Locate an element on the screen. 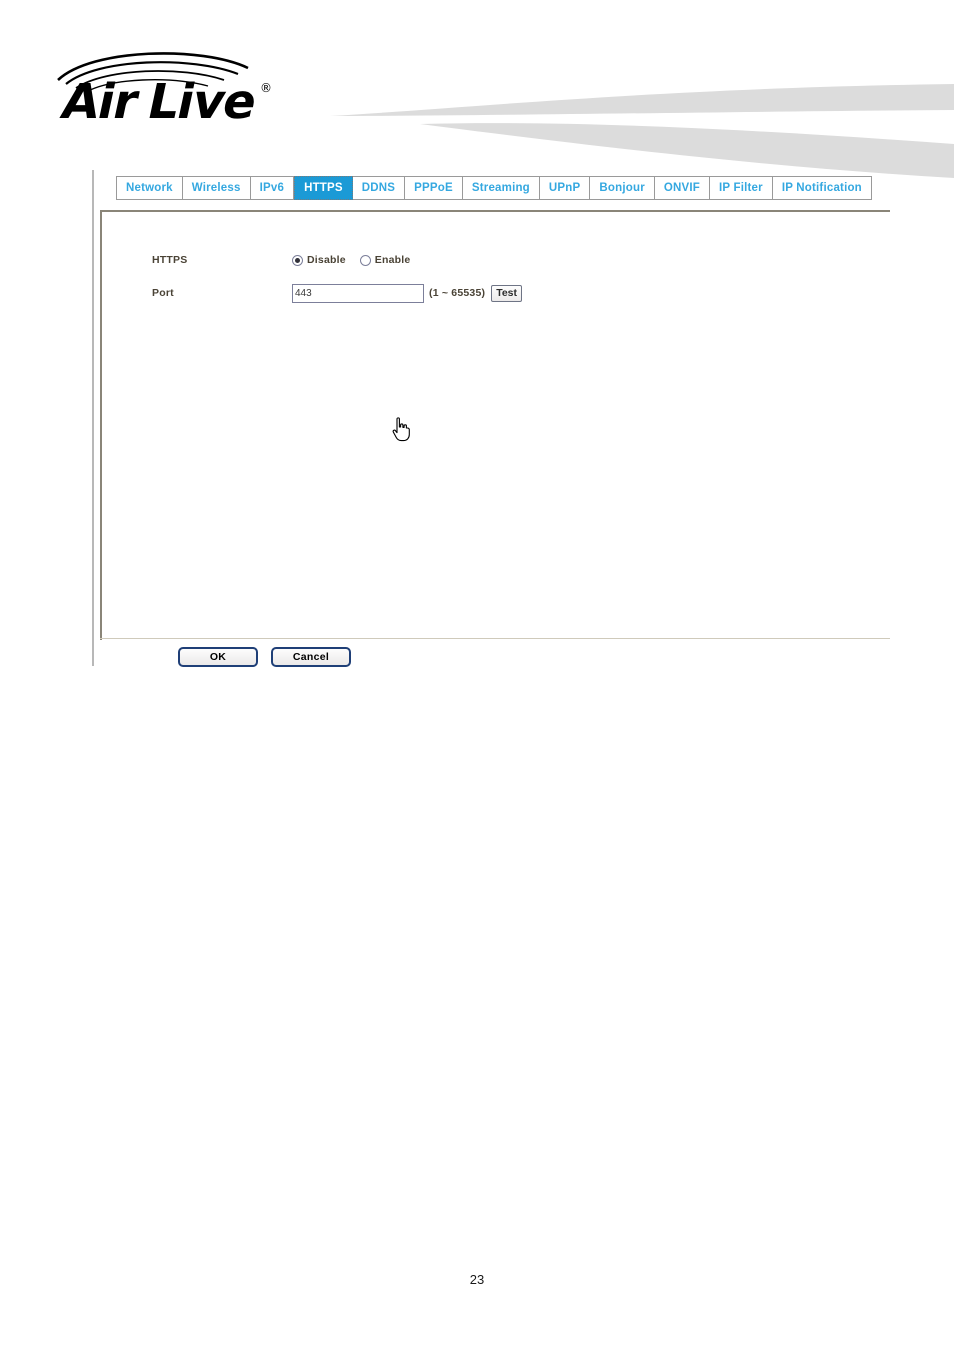 The height and width of the screenshot is (1350, 954). port-input is located at coordinates (358, 293).